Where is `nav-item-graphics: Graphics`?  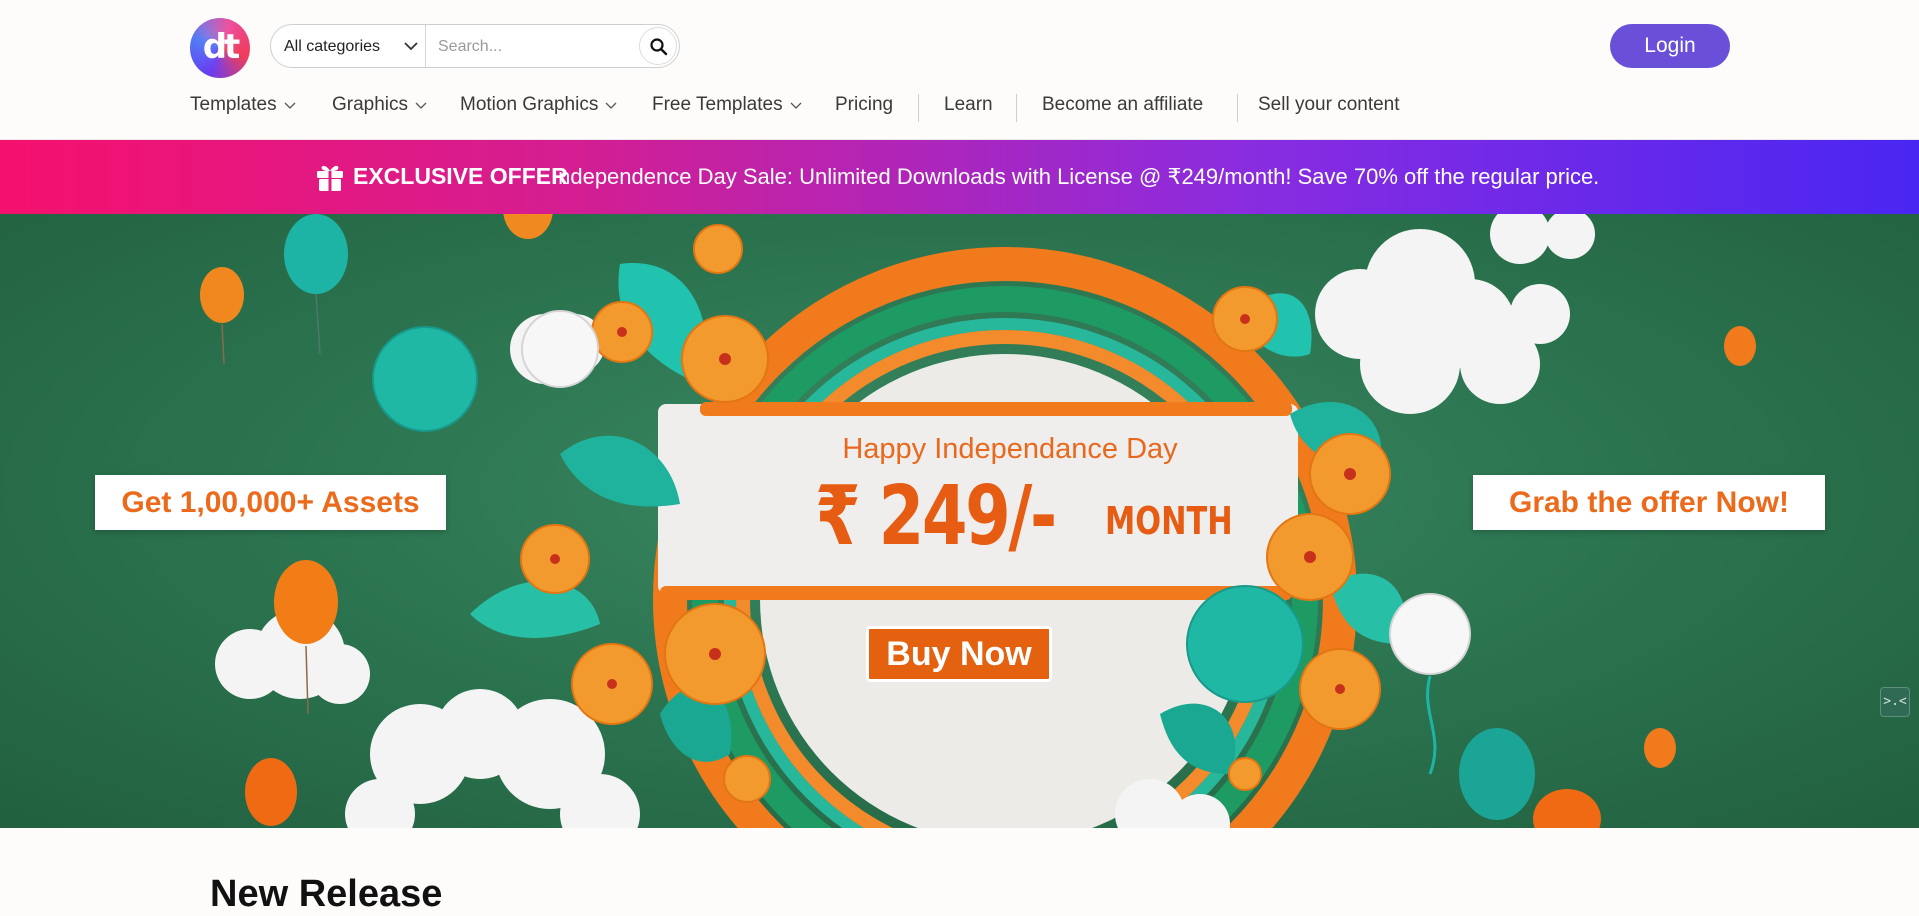
nav-item-graphics: Graphics is located at coordinates (379, 105).